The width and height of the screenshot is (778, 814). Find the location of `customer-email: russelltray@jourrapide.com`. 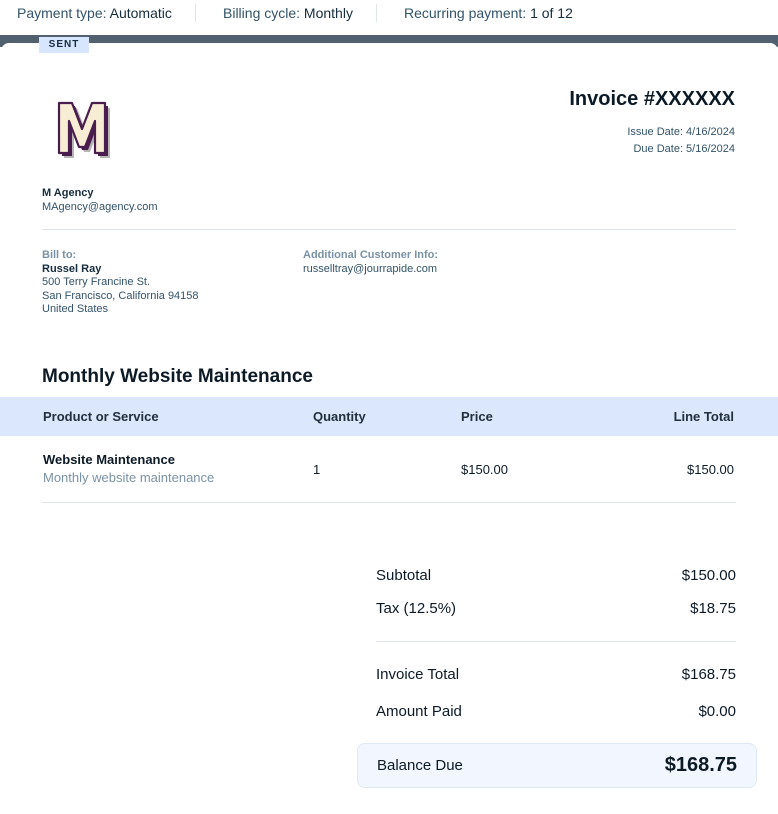

customer-email: russelltray@jourrapide.com is located at coordinates (370, 268).